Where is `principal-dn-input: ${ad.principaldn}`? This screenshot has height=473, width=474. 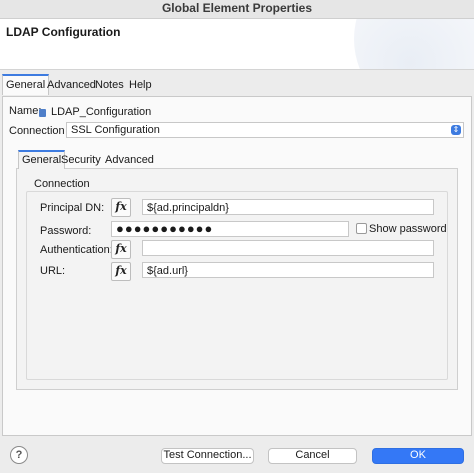
principal-dn-input: ${ad.principaldn} is located at coordinates (288, 207).